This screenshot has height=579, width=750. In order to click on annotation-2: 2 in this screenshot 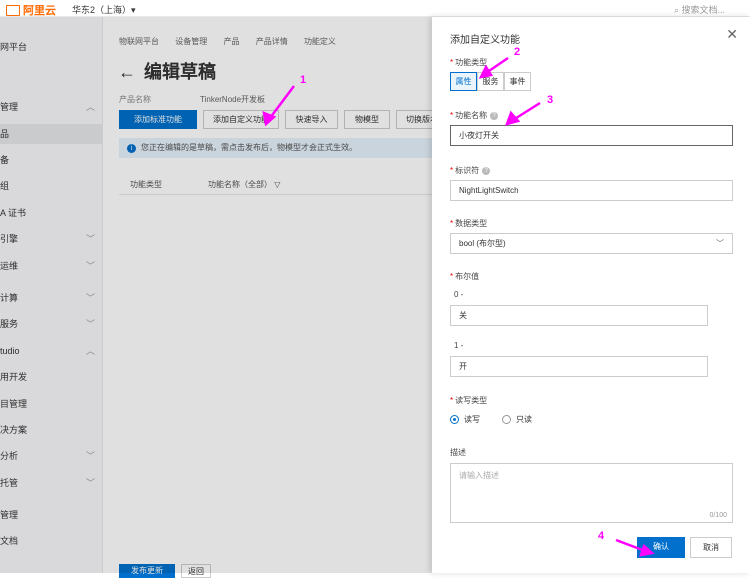, I will do `click(517, 52)`.